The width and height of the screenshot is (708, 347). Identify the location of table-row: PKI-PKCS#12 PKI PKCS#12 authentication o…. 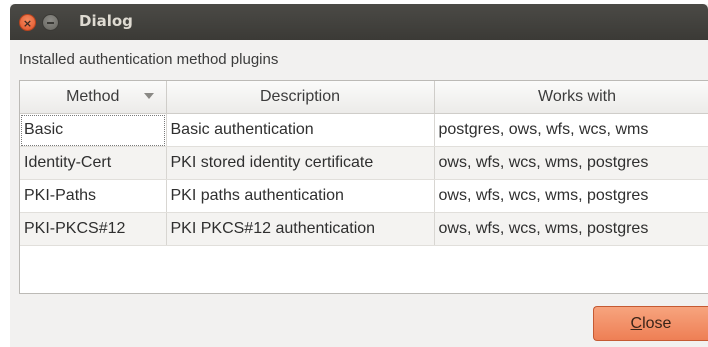
(364, 229).